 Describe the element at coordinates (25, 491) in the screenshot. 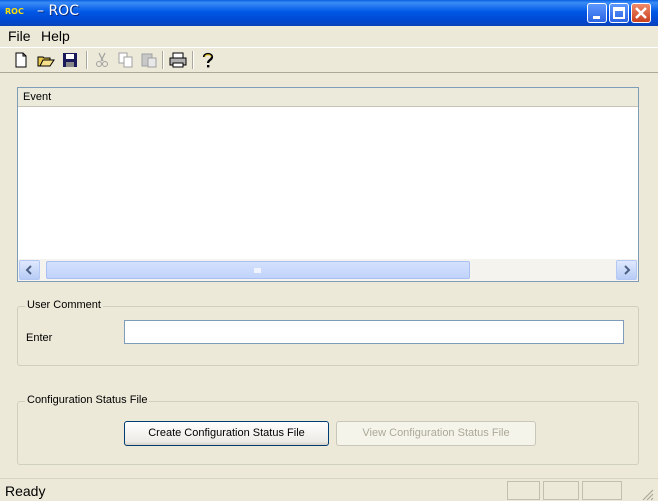

I see `status-text: Ready` at that location.